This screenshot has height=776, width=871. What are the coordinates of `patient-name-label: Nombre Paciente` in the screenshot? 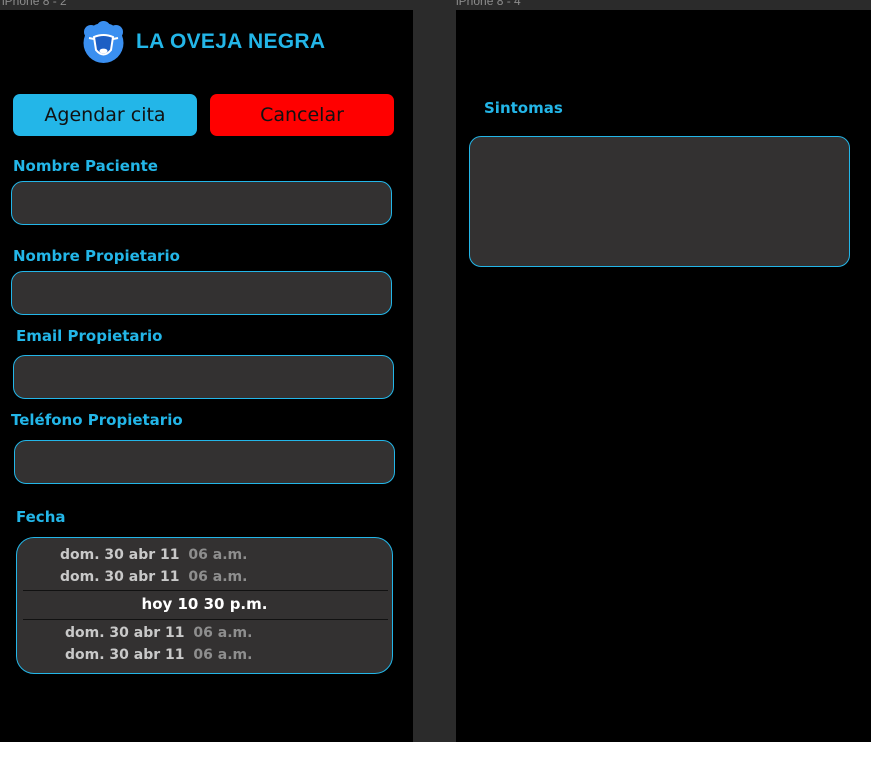 It's located at (85, 166).